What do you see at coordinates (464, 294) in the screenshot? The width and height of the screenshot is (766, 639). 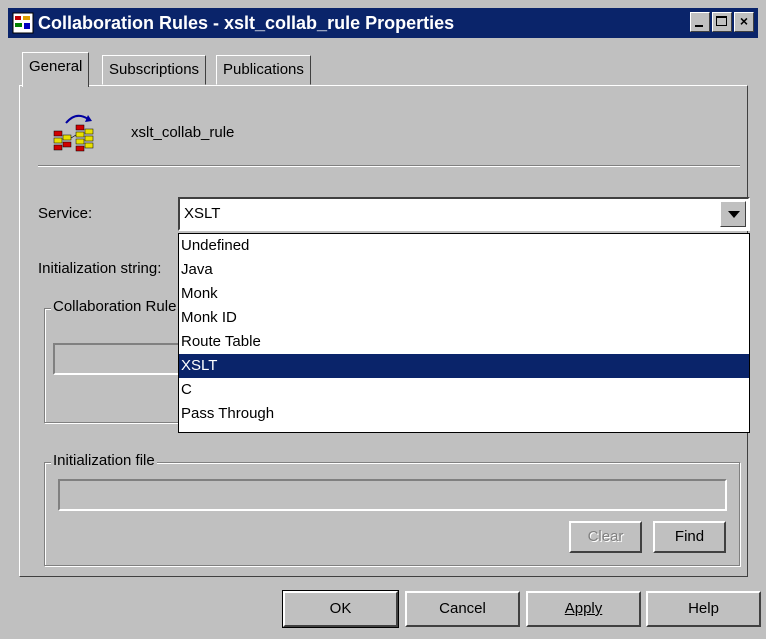 I see `service-option-monk: Monk` at bounding box center [464, 294].